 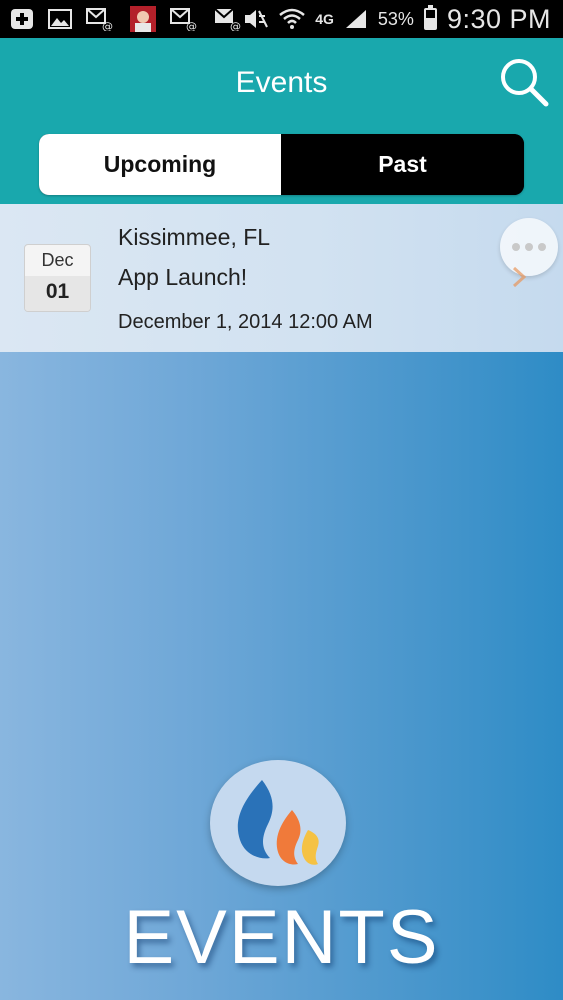 I want to click on flame-icon, so click(x=278, y=822).